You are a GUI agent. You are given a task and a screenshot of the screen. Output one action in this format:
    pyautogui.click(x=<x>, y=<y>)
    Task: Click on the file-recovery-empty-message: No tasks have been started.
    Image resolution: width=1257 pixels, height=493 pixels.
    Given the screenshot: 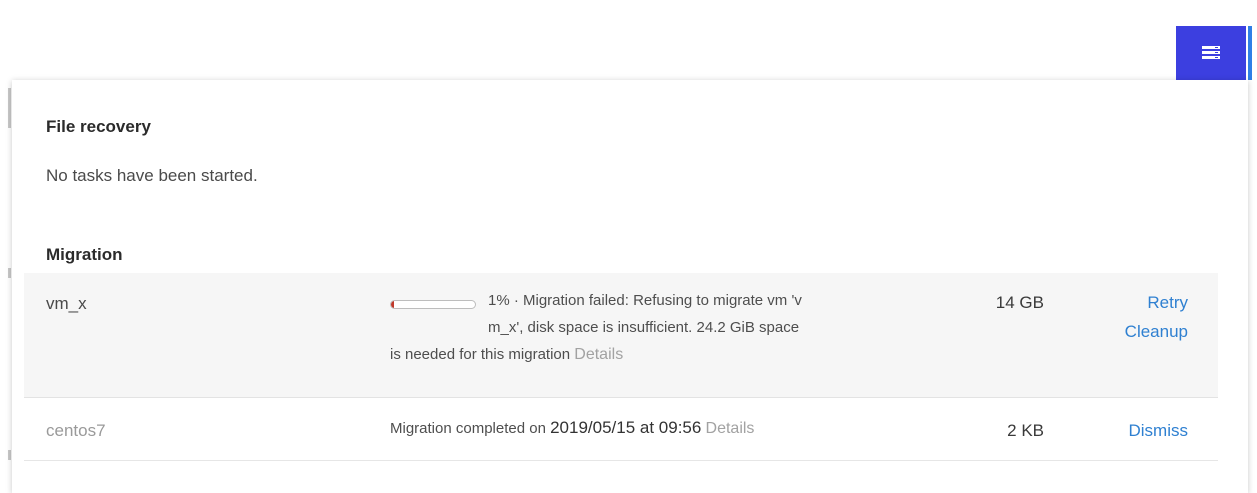 What is the action you would take?
    pyautogui.click(x=152, y=175)
    